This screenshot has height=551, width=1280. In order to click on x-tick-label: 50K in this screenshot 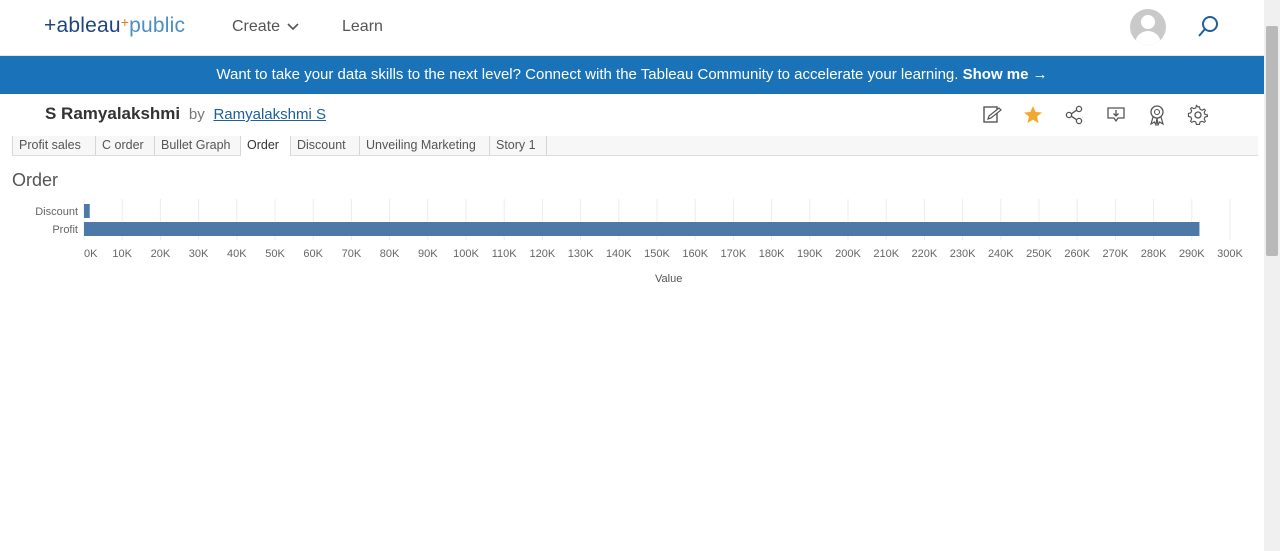, I will do `click(275, 254)`.